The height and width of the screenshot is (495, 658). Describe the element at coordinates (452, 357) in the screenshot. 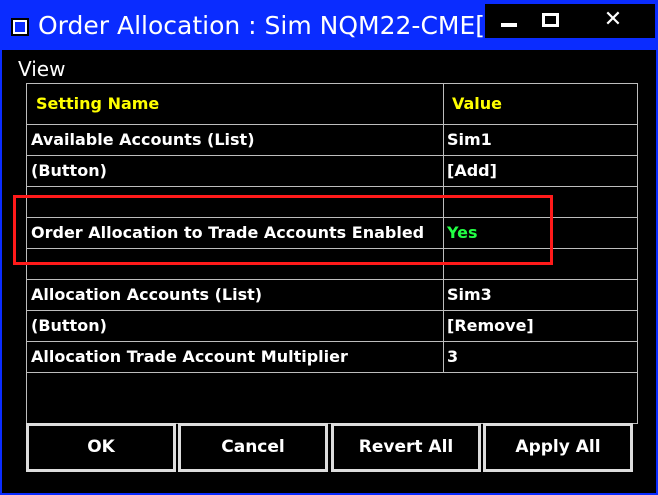

I see `setting-value: 3` at that location.